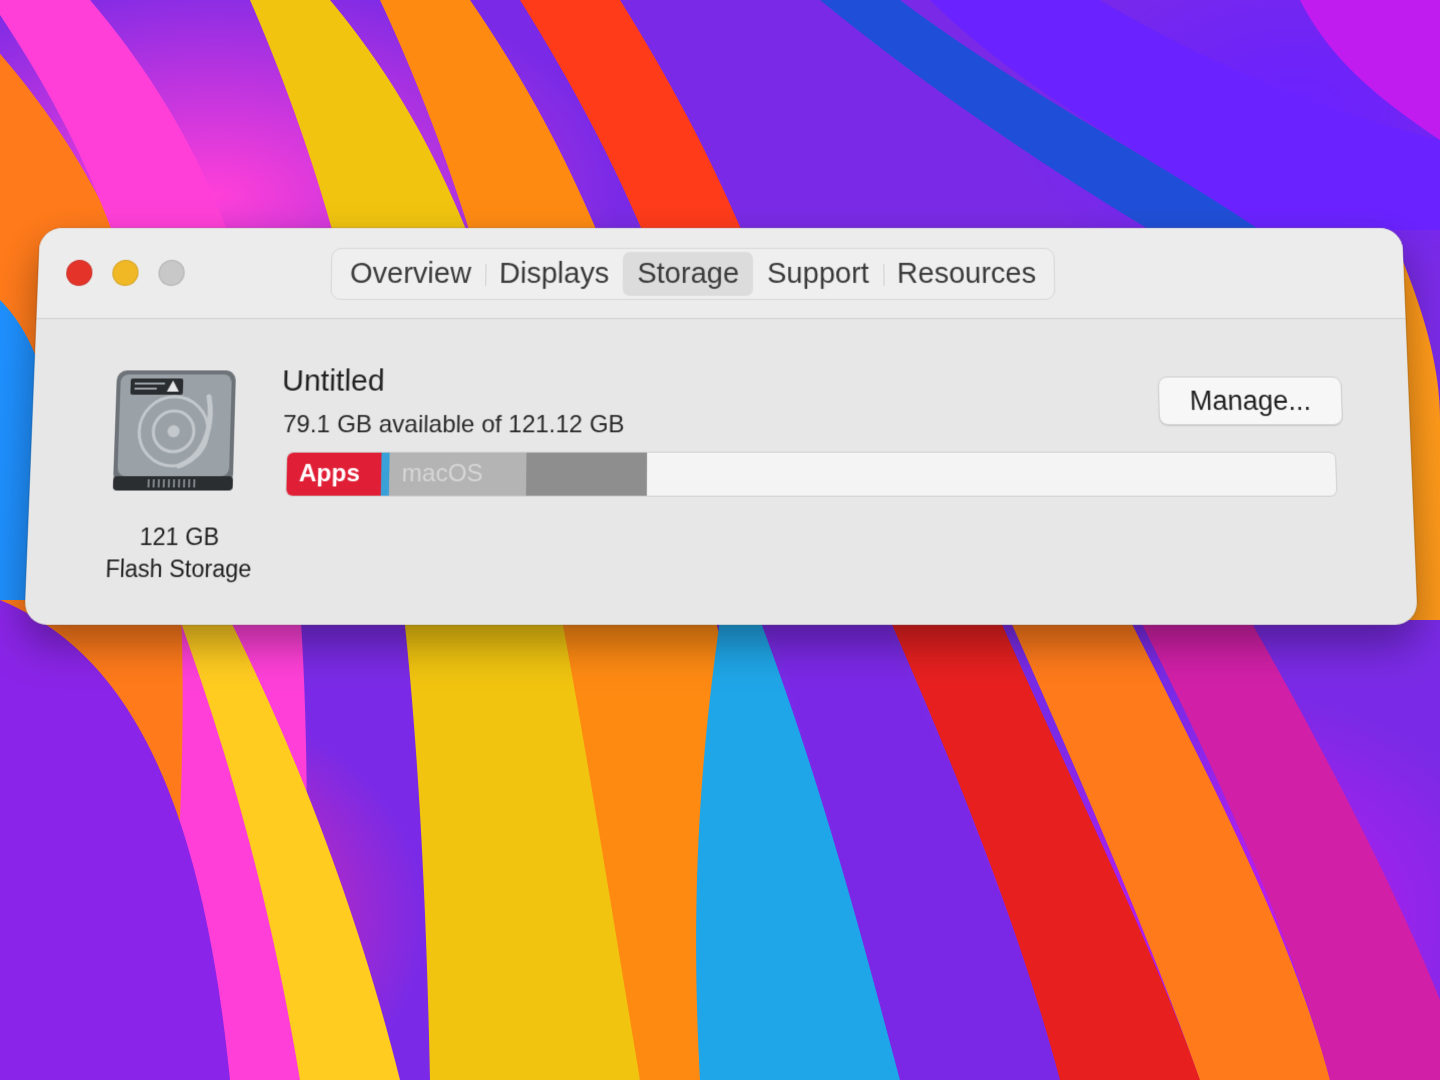 The height and width of the screenshot is (1080, 1440). I want to click on disk-type: Flash Storage, so click(178, 569).